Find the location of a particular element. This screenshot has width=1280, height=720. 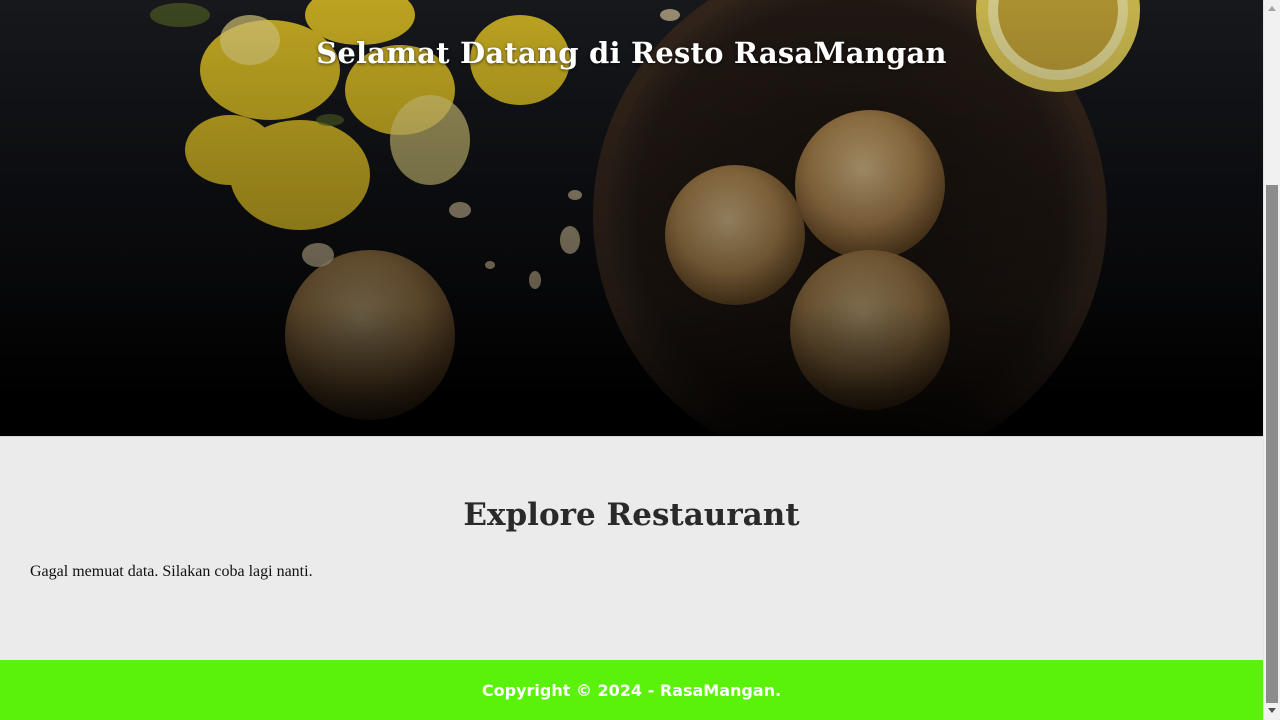

section-title: Explore Restaurant is located at coordinates (631, 515).